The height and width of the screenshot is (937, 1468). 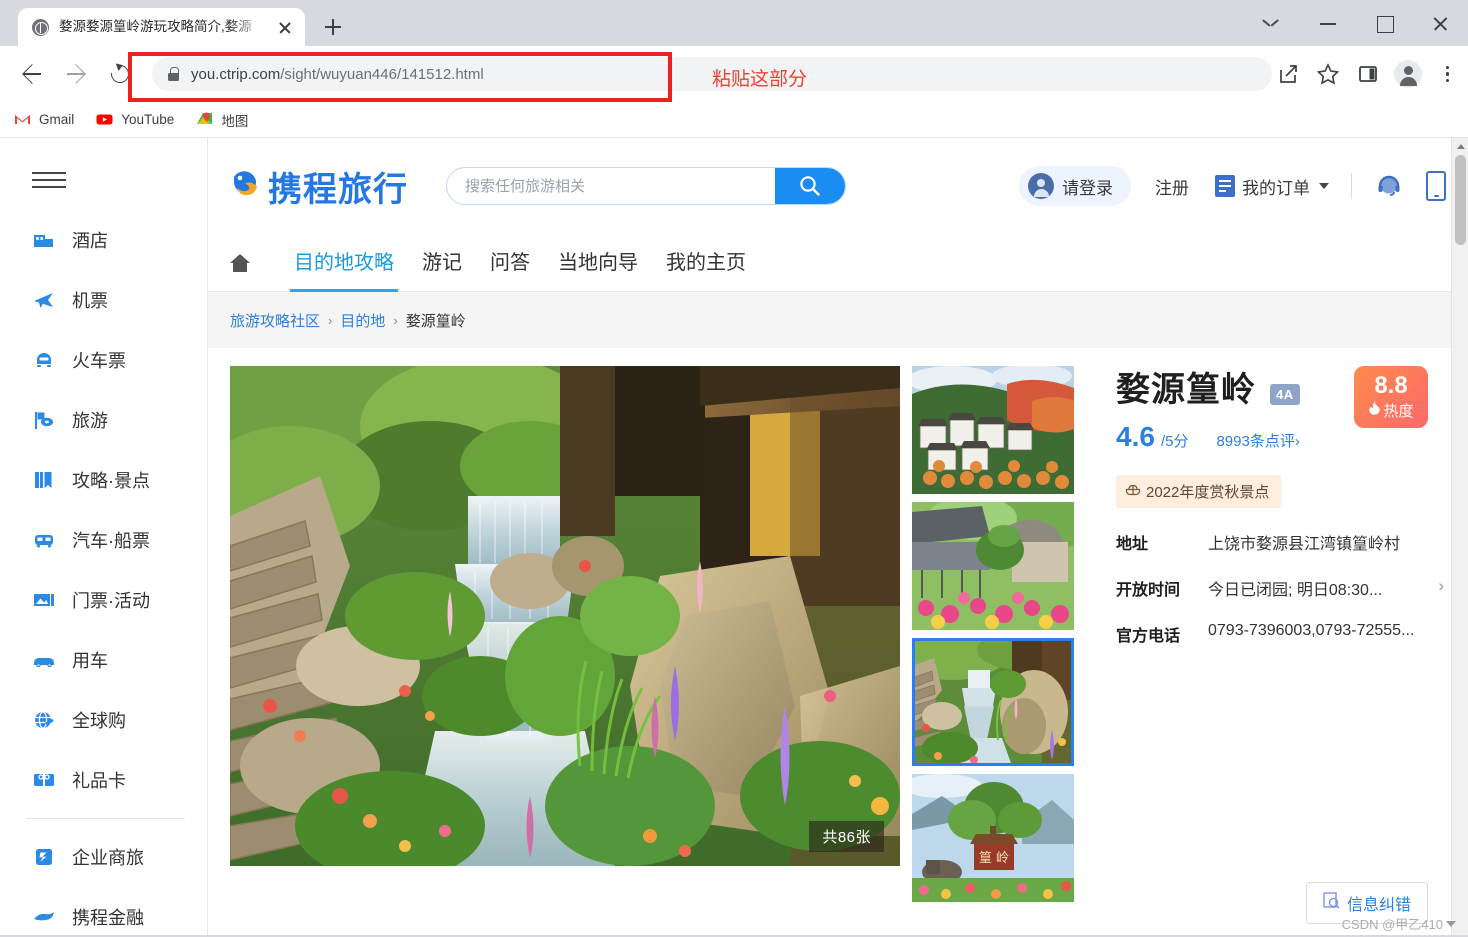 I want to click on headset-service-icon, so click(x=1389, y=186).